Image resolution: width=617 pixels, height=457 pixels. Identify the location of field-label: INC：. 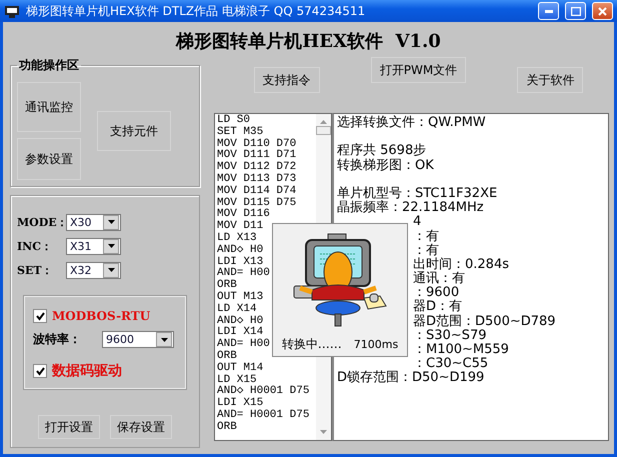
(35, 246).